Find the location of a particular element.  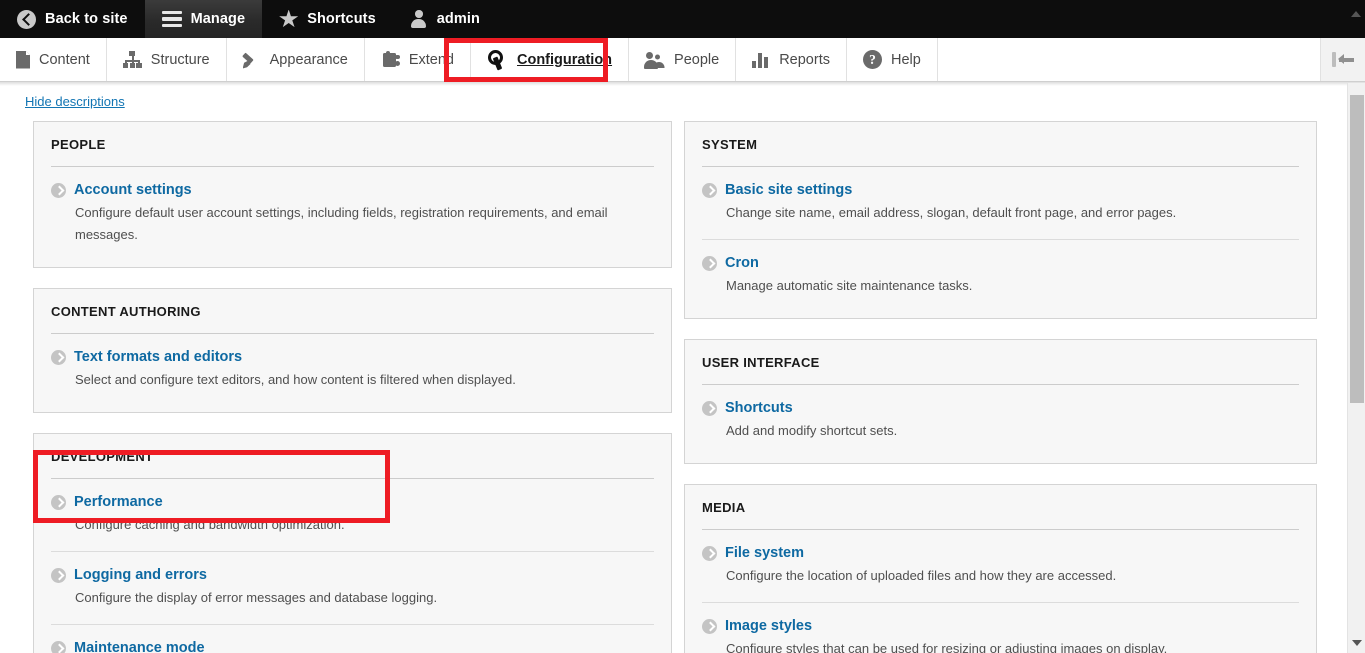

wrench-icon is located at coordinates (497, 60).